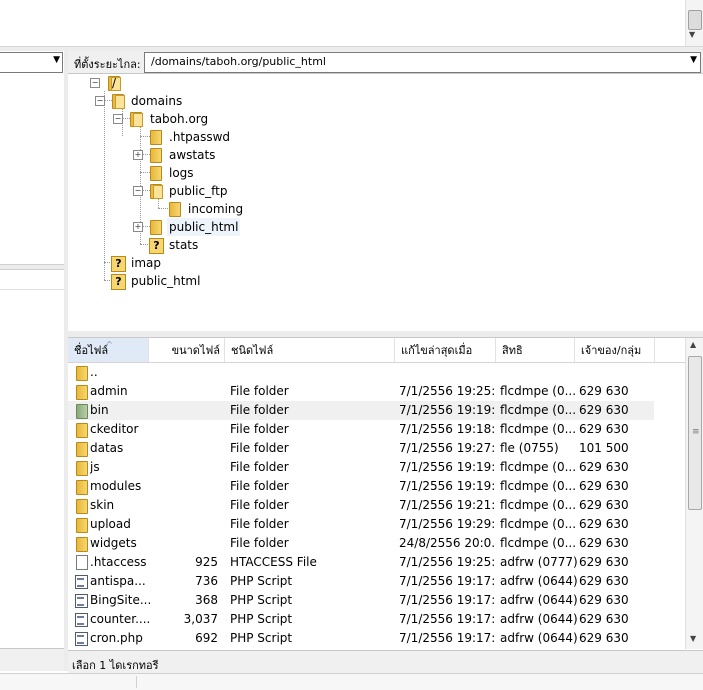  What do you see at coordinates (114, 429) in the screenshot?
I see `file-name: ckeditor` at bounding box center [114, 429].